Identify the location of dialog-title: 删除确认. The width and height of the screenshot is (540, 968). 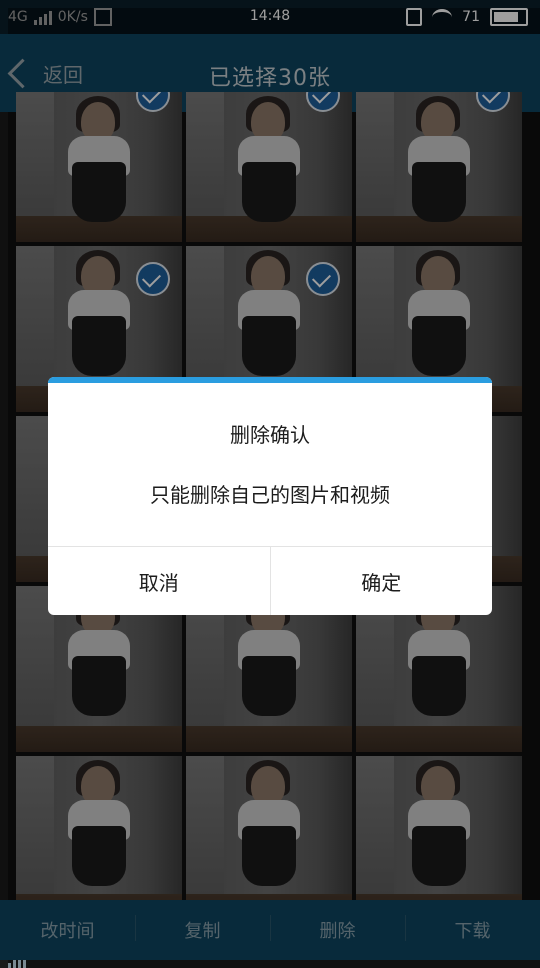
(270, 435).